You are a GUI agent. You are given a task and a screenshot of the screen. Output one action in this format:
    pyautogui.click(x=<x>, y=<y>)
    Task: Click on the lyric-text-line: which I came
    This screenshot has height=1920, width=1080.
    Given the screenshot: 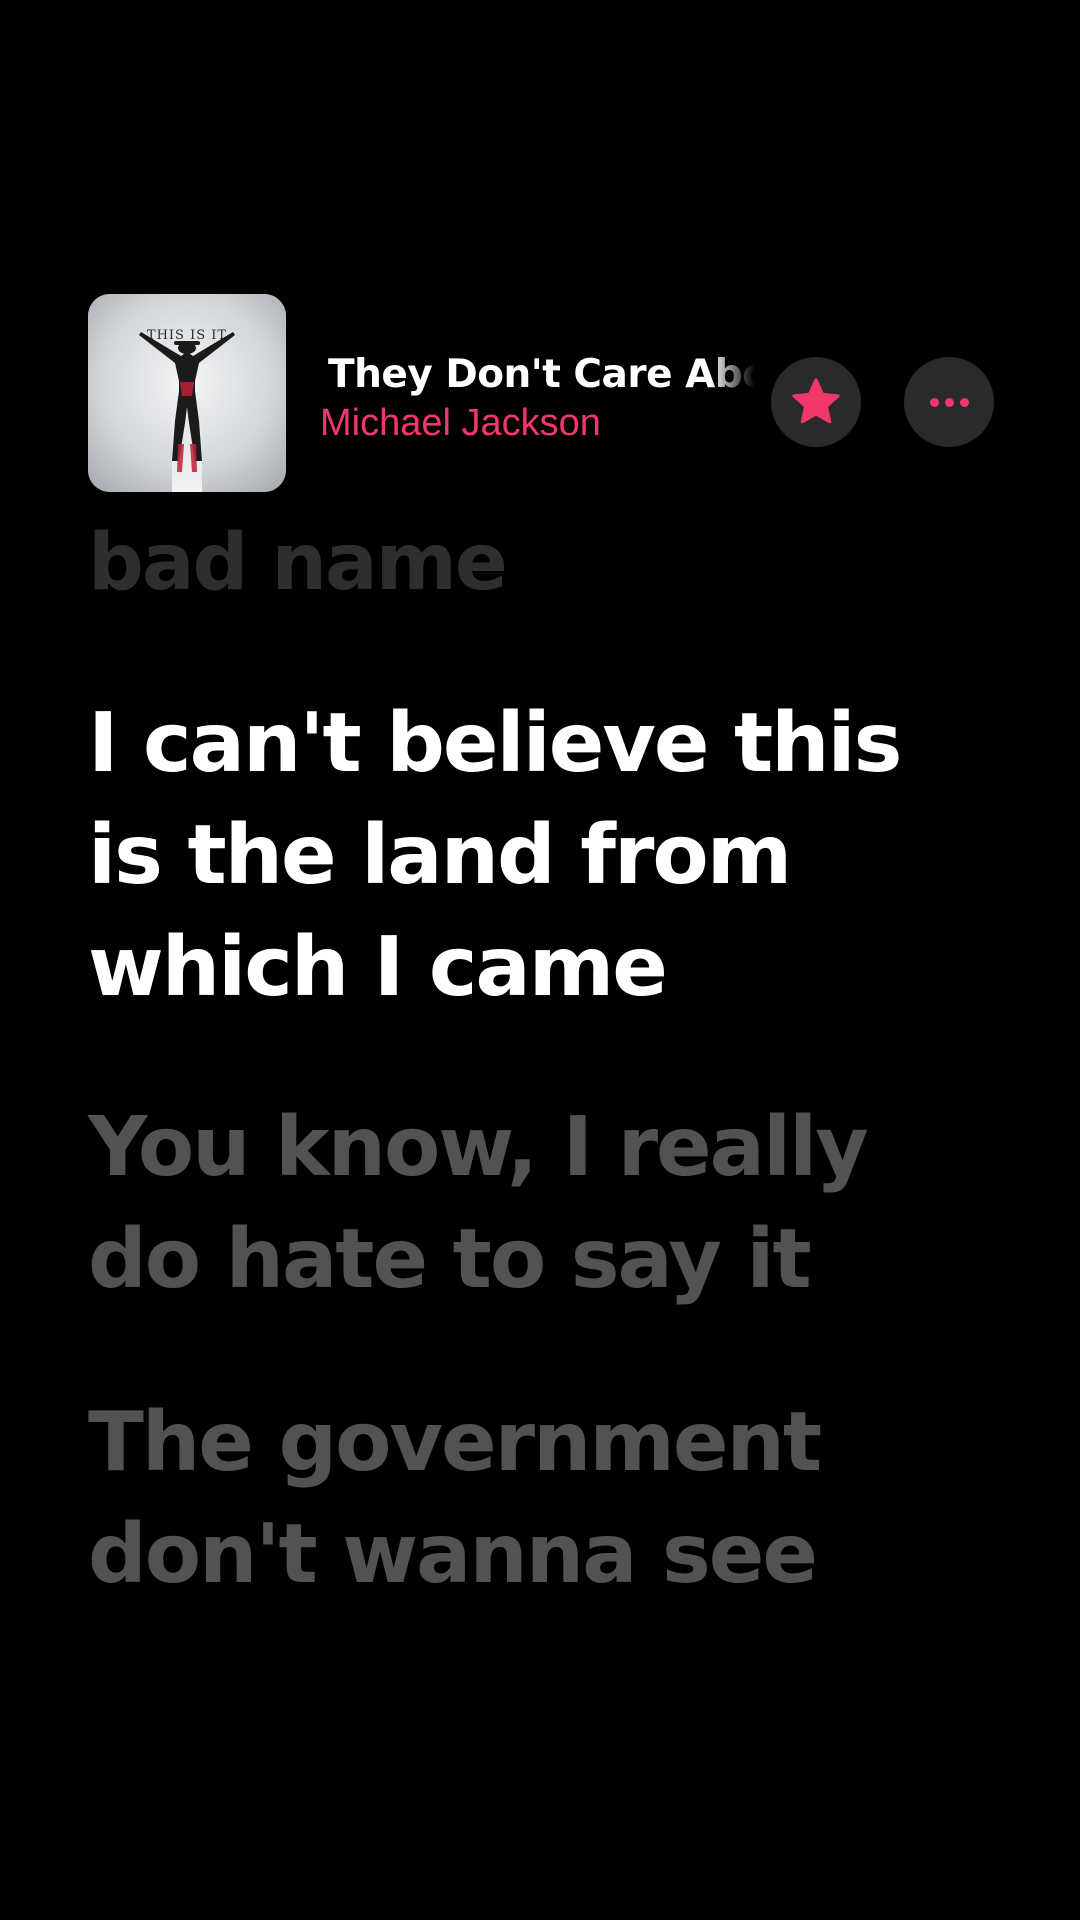 What is the action you would take?
    pyautogui.click(x=378, y=967)
    